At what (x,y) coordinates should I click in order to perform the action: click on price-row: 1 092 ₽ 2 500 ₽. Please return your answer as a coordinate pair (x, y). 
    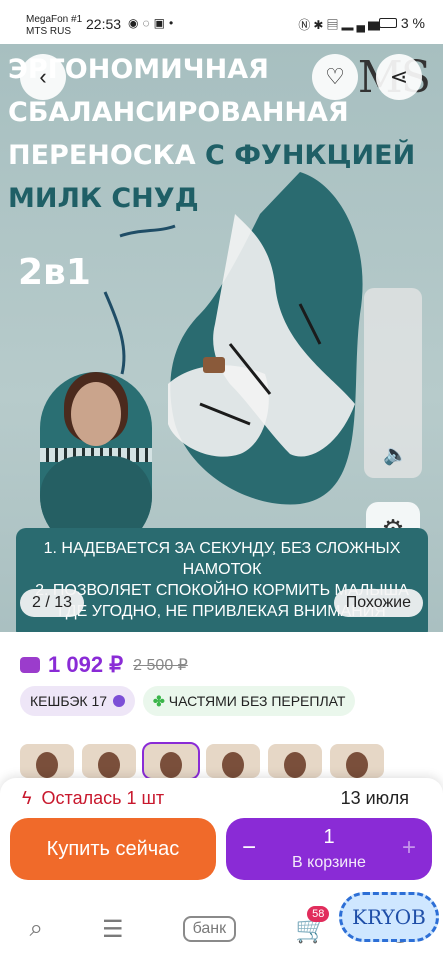
    Looking at the image, I should click on (104, 665).